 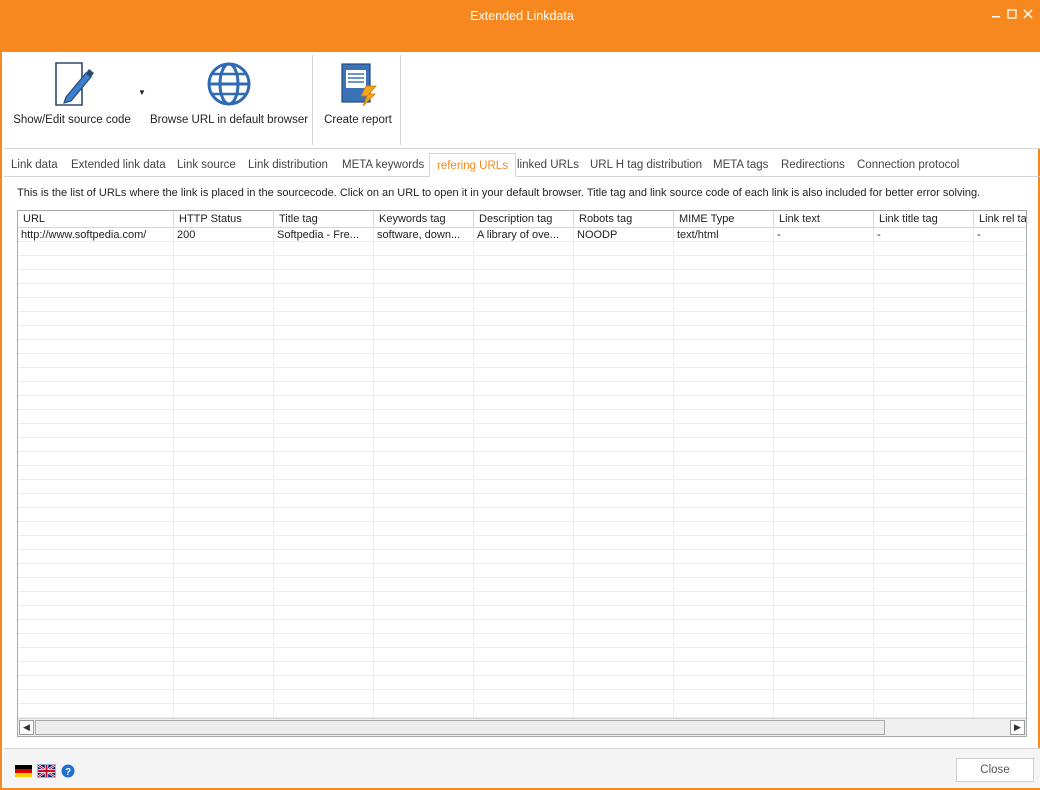 I want to click on column-header: Link rel tag, so click(x=1000, y=219).